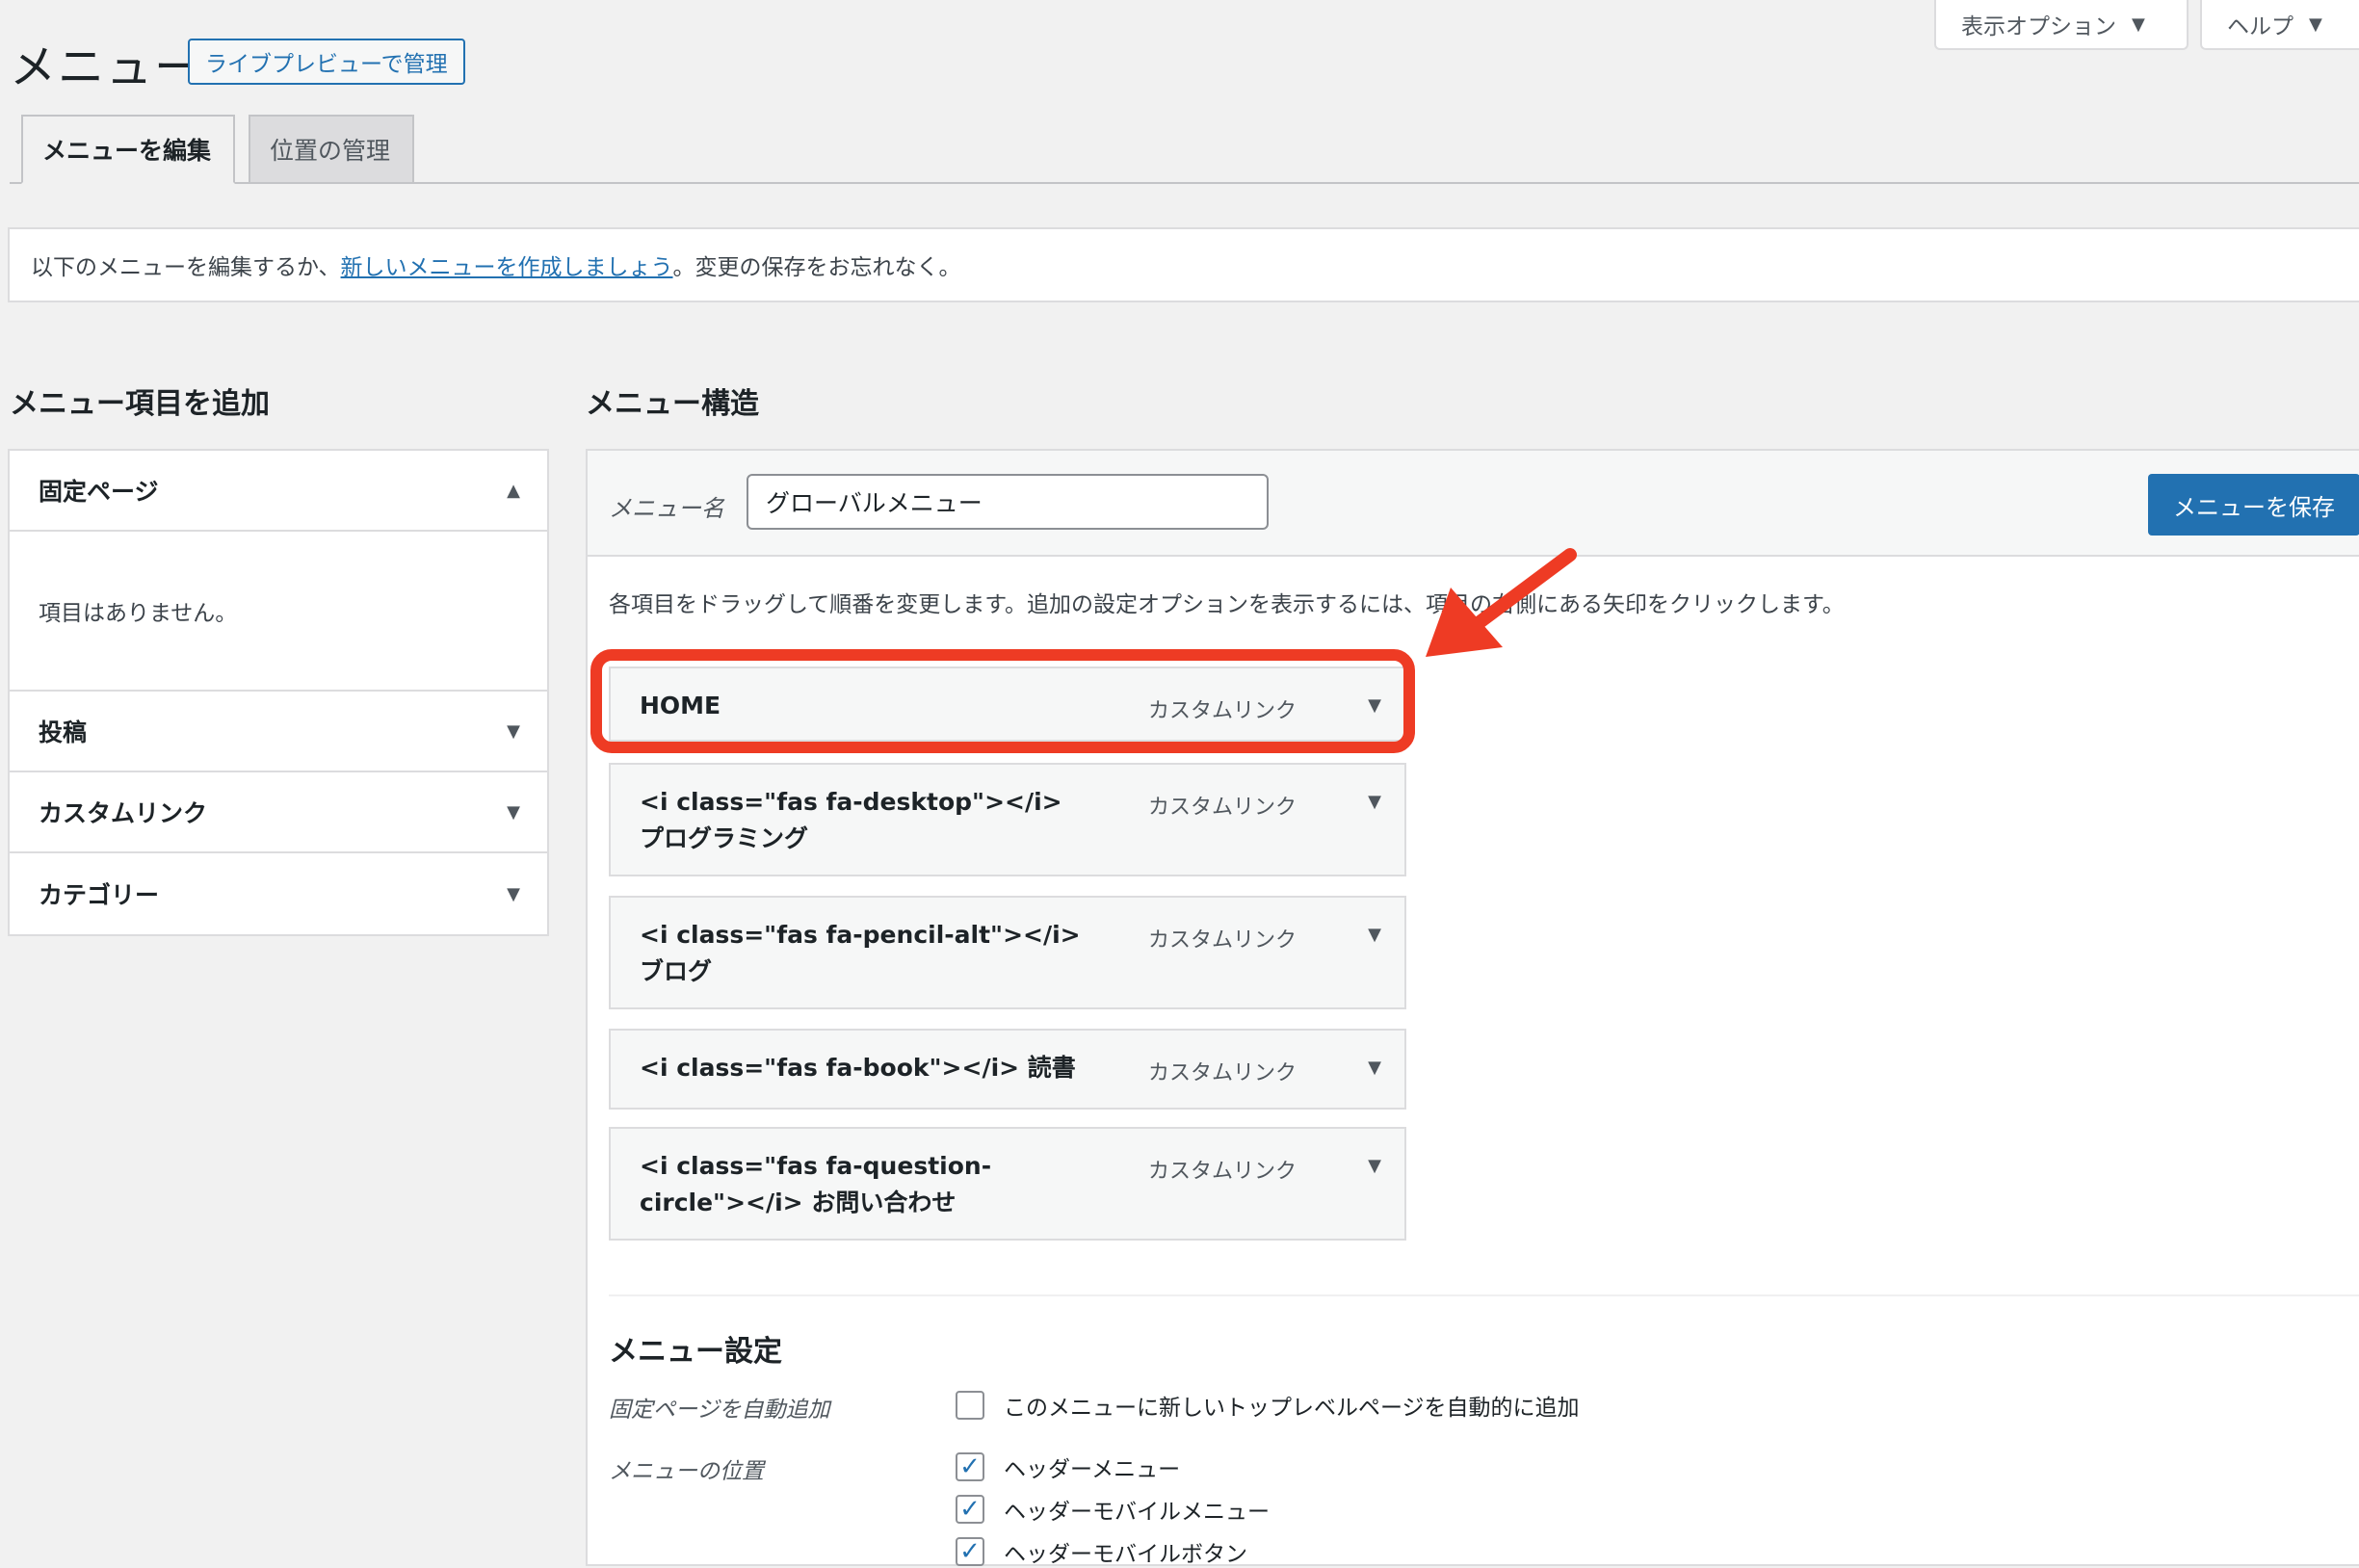 The width and height of the screenshot is (2359, 1568). Describe the element at coordinates (695, 1352) in the screenshot. I see `menu-settings-heading: メニュー設定` at that location.